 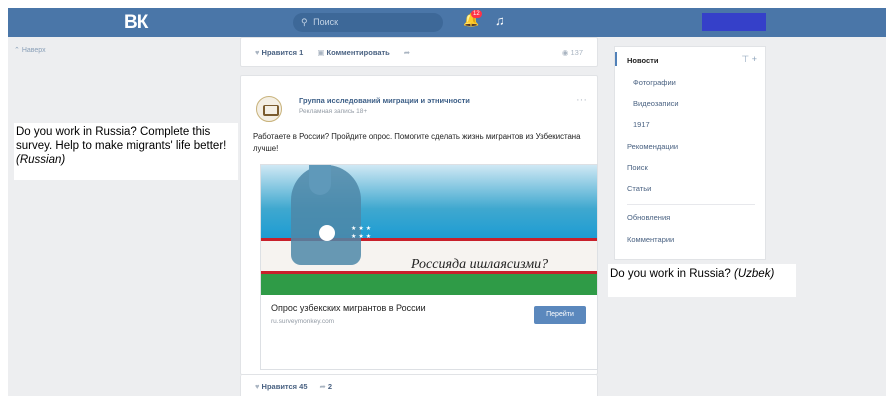 What do you see at coordinates (654, 82) in the screenshot?
I see `menu-item-photos: Фотографии` at bounding box center [654, 82].